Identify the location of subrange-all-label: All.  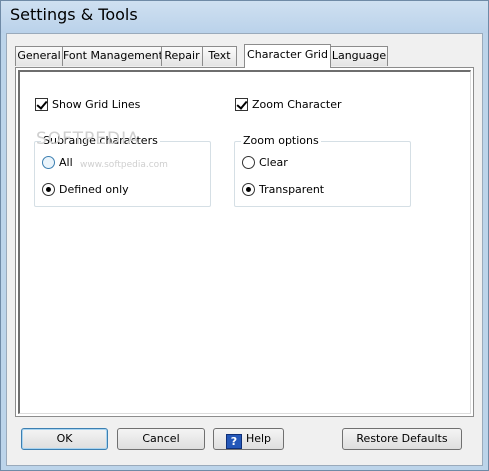
(66, 162).